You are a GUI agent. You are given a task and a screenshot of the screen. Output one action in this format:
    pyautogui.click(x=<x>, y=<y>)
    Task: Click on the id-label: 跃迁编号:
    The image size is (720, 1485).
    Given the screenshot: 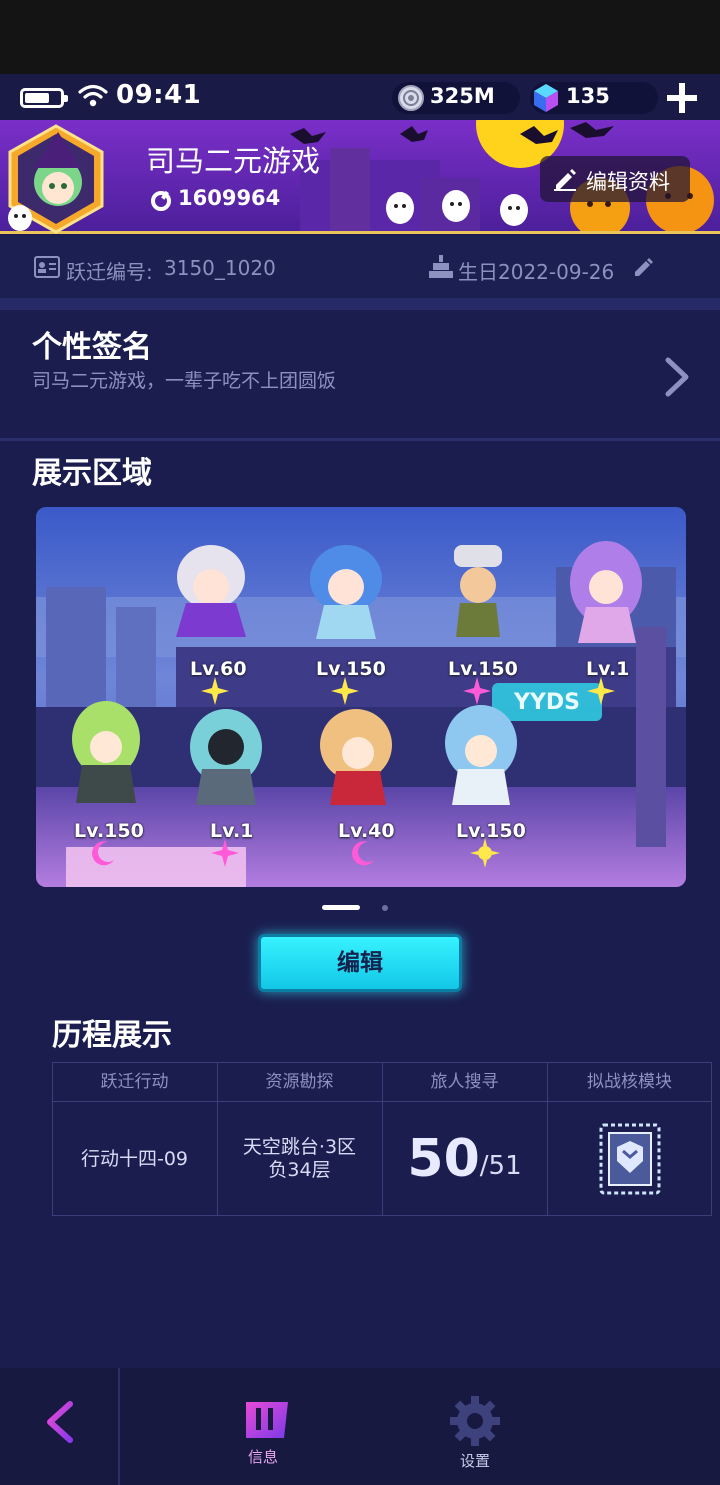 What is the action you would take?
    pyautogui.click(x=109, y=272)
    